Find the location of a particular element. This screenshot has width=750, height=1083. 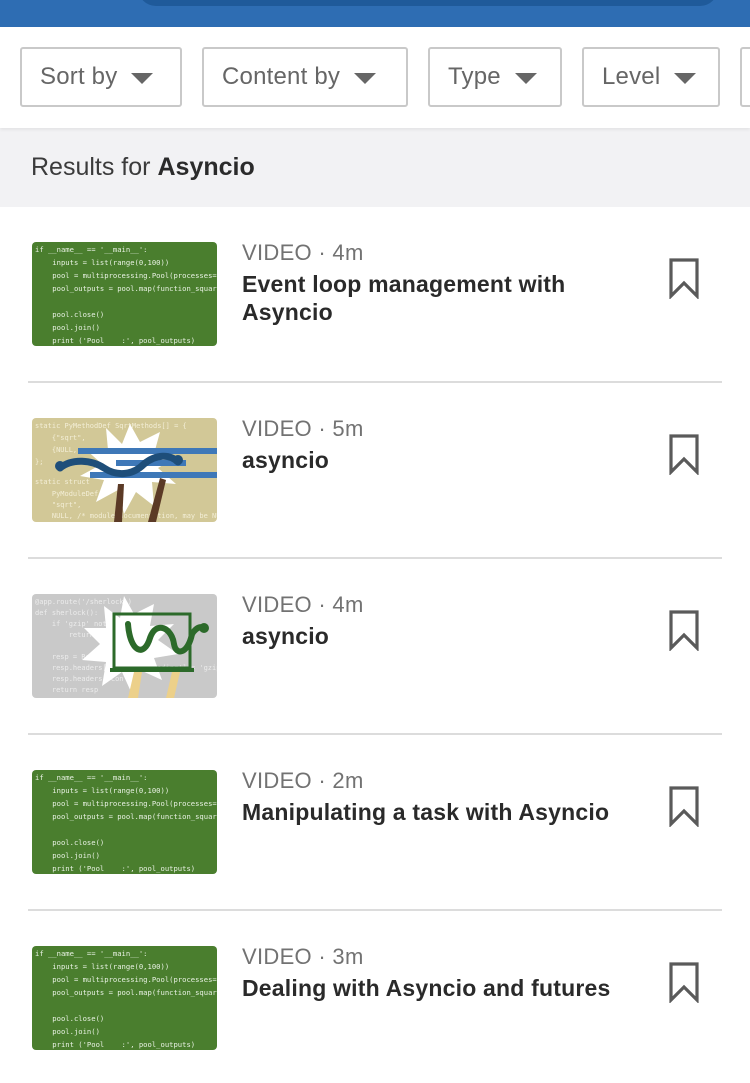

results-header: Results for Asyncio is located at coordinates (375, 167).